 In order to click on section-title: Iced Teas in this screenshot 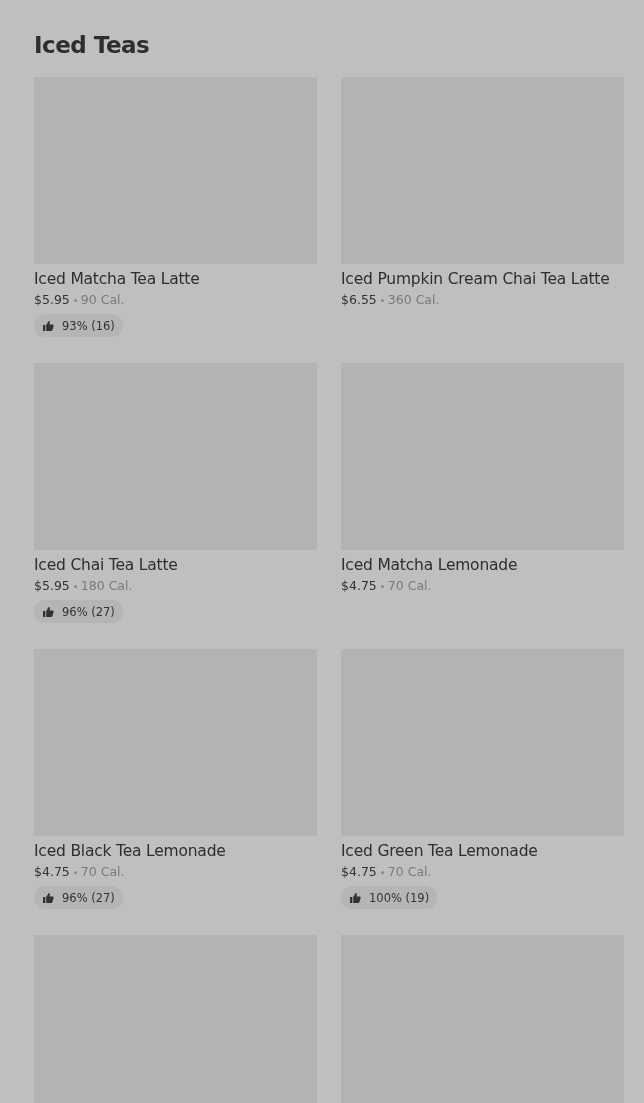, I will do `click(92, 45)`.